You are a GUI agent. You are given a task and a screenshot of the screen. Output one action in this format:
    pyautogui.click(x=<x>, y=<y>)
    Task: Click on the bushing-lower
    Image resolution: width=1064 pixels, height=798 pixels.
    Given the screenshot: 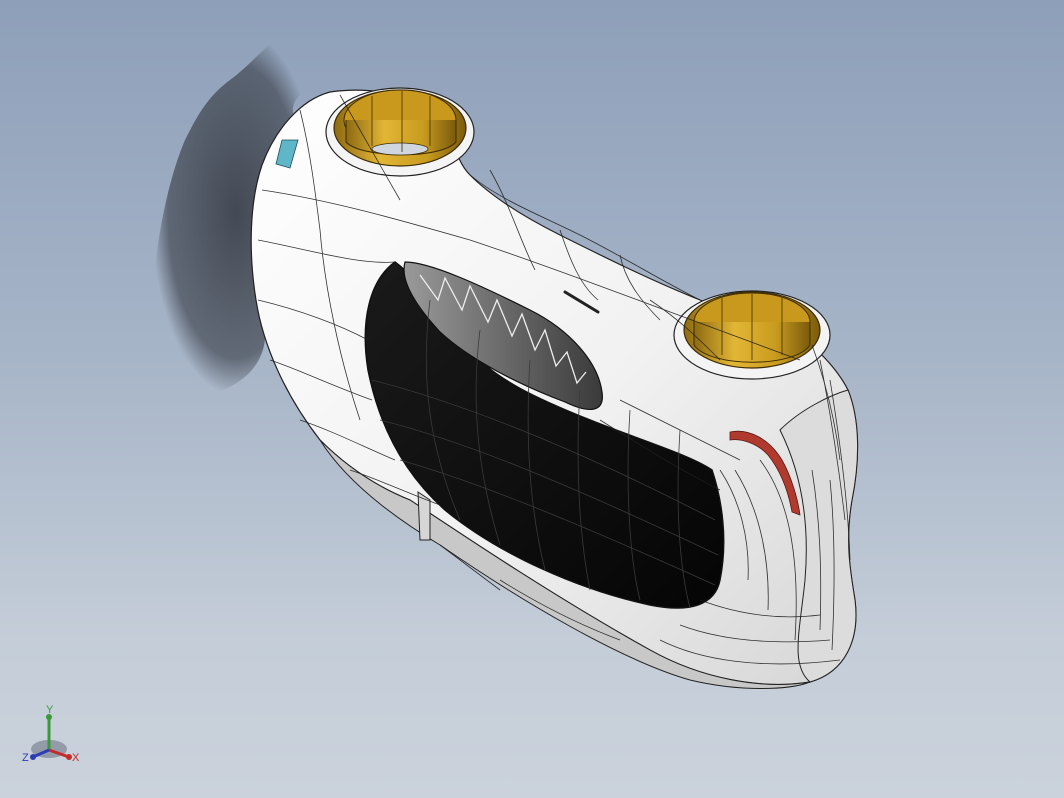 What is the action you would take?
    pyautogui.click(x=752, y=335)
    